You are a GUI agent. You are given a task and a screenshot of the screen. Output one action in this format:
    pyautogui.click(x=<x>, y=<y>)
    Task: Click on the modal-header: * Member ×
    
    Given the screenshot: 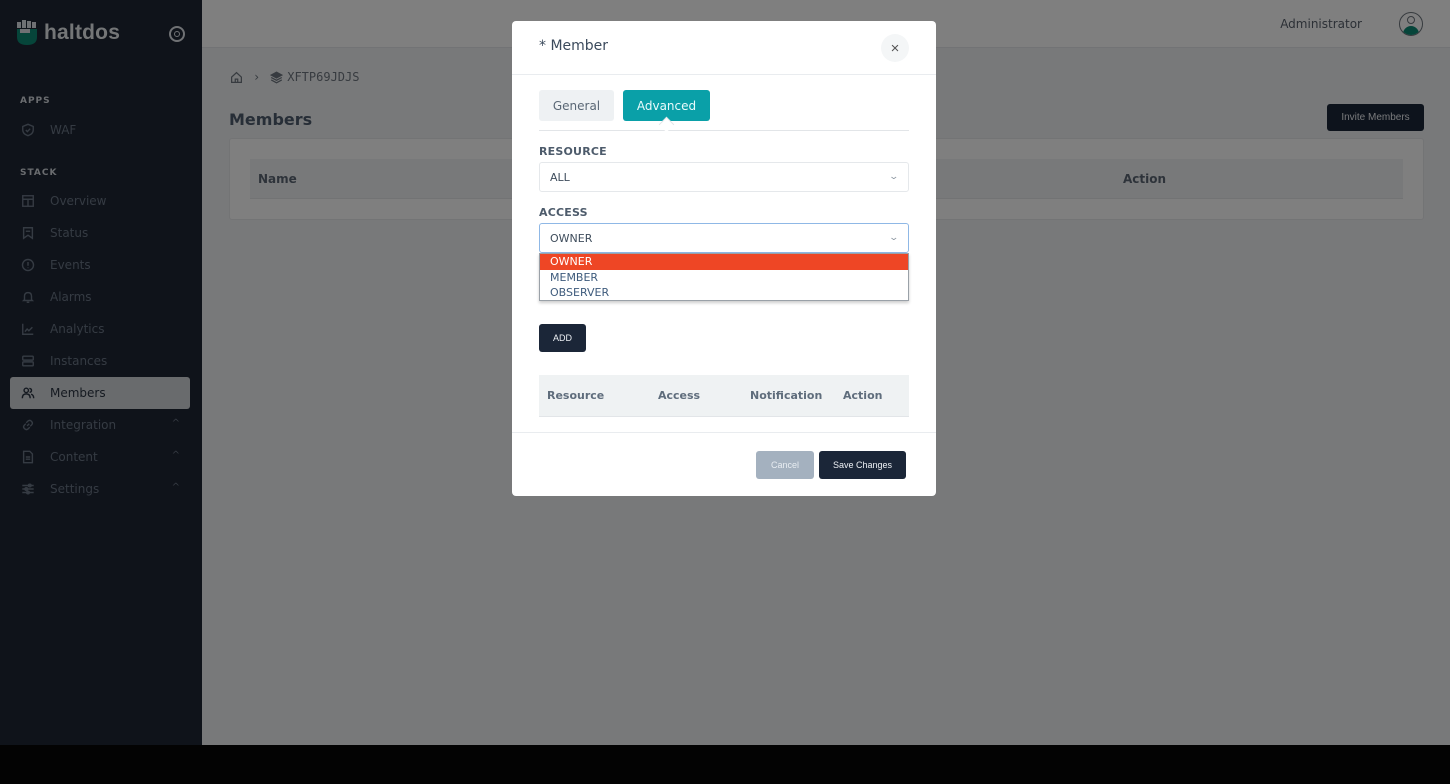 What is the action you would take?
    pyautogui.click(x=724, y=48)
    